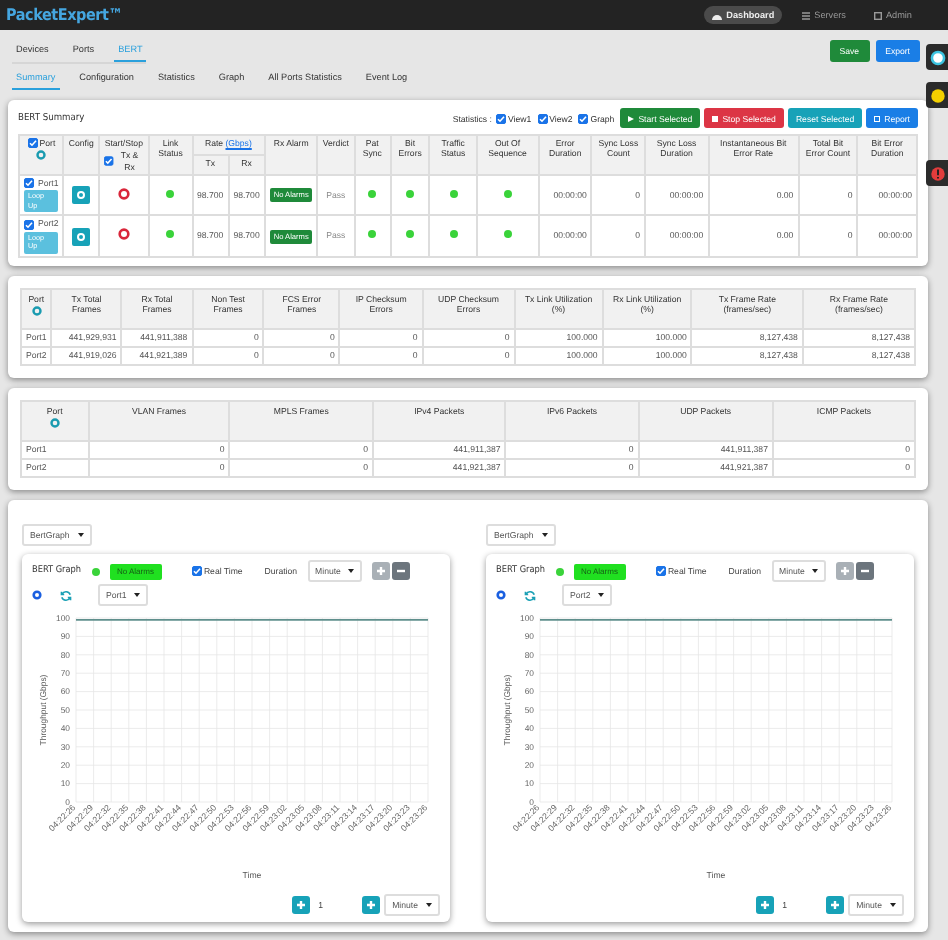 Image resolution: width=948 pixels, height=940 pixels. I want to click on warning-icon, so click(937, 173).